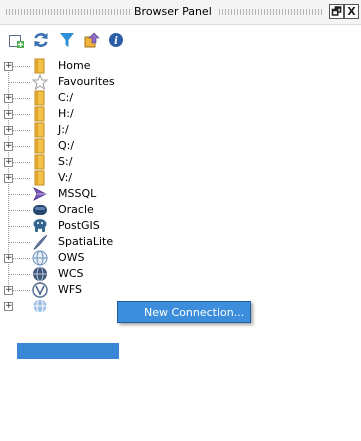 This screenshot has width=361, height=441. What do you see at coordinates (173, 11) in the screenshot?
I see `panel-title: Browser Panel` at bounding box center [173, 11].